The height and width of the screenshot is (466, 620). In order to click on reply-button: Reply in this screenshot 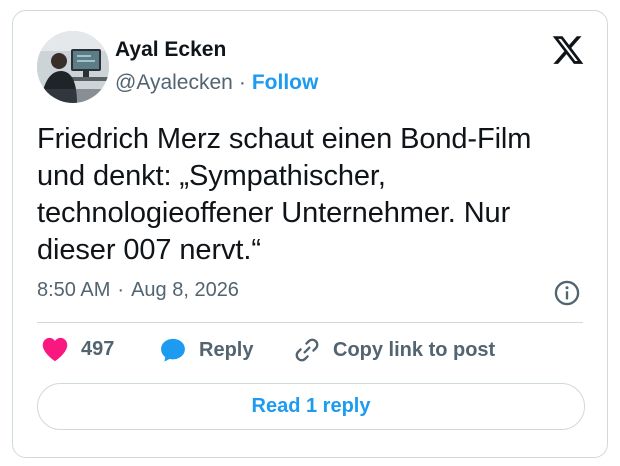, I will do `click(206, 350)`.